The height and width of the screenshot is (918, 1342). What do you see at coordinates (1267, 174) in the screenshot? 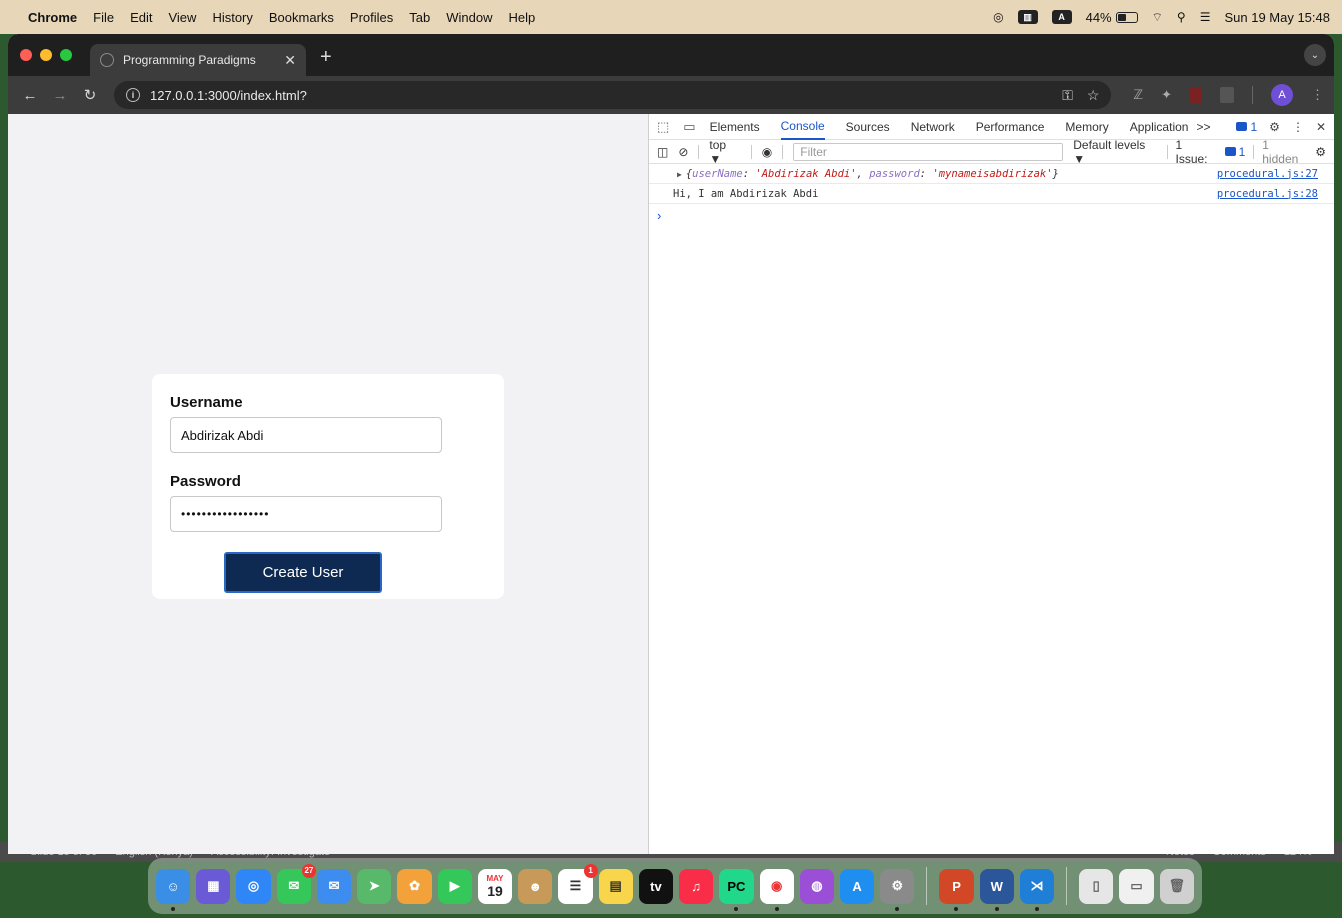
I see `log-source-link: procedural.js:27` at bounding box center [1267, 174].